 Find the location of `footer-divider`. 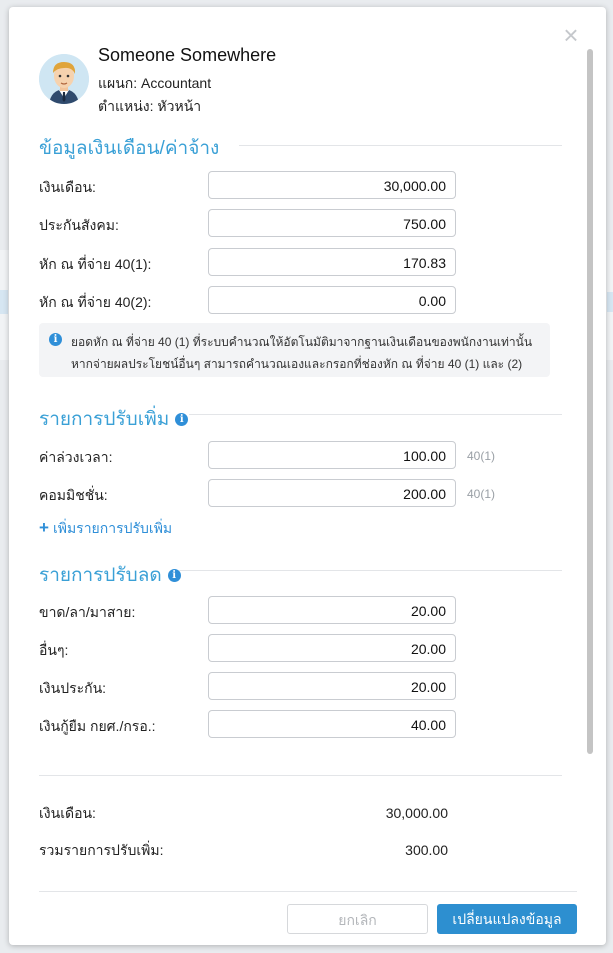

footer-divider is located at coordinates (308, 891).